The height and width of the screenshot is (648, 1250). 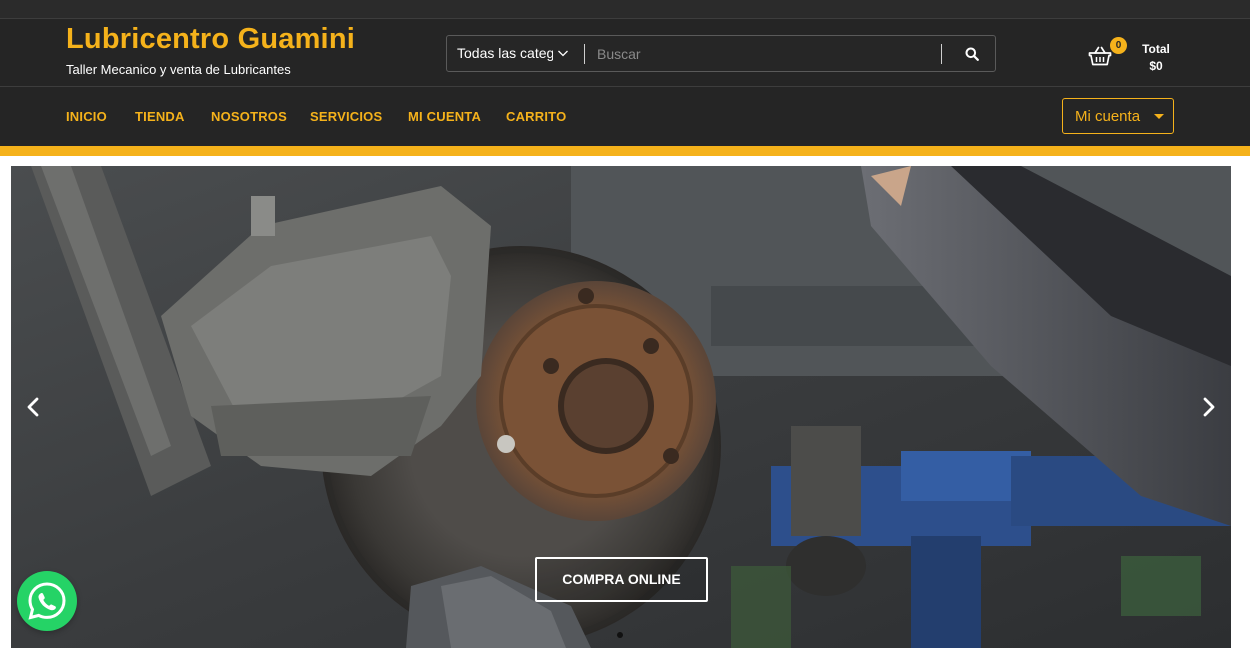 I want to click on search-bar: Todas las categ, so click(x=721, y=53).